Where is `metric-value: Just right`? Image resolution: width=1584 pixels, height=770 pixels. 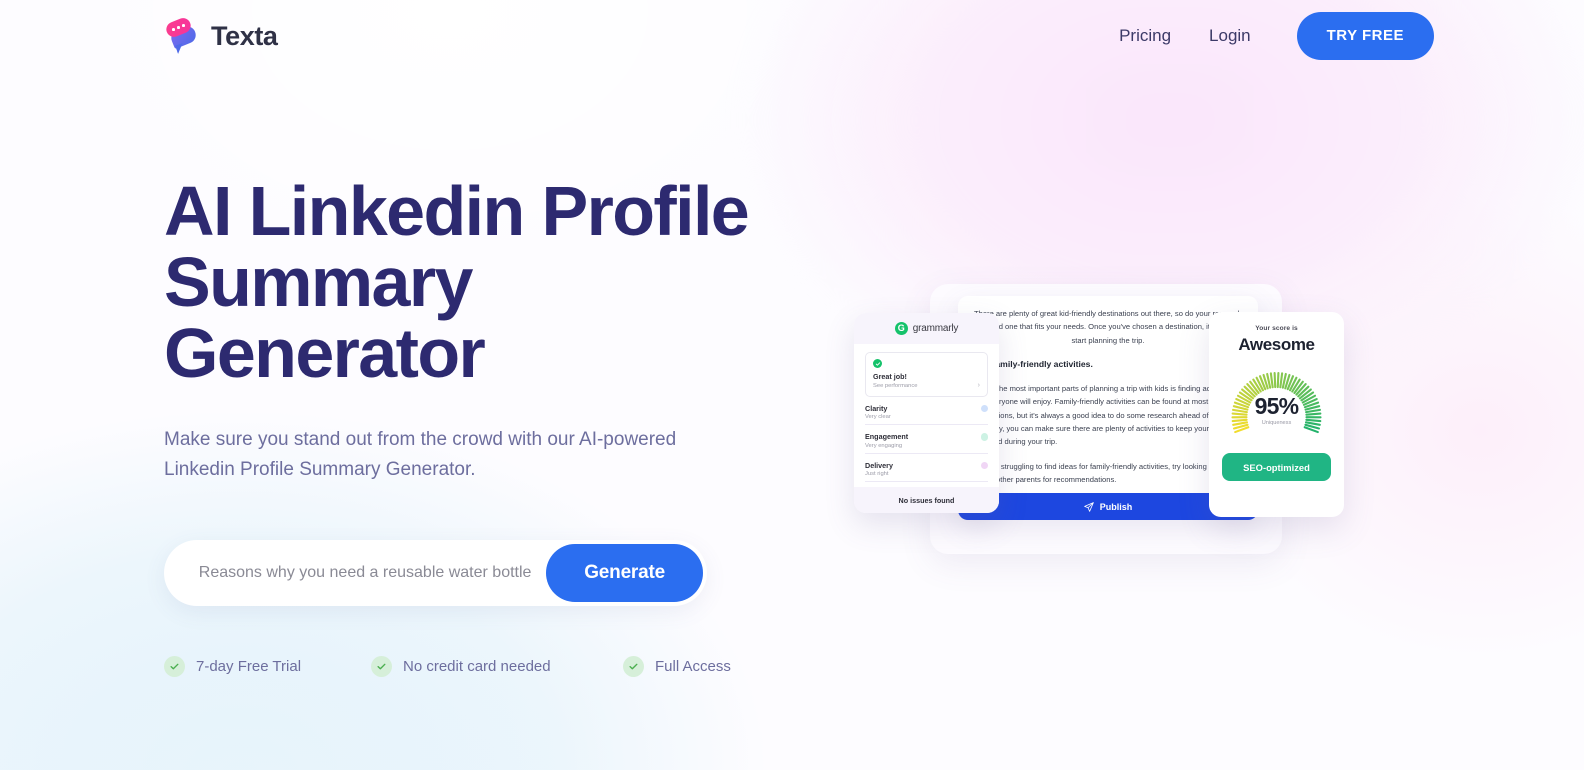 metric-value: Just right is located at coordinates (877, 474).